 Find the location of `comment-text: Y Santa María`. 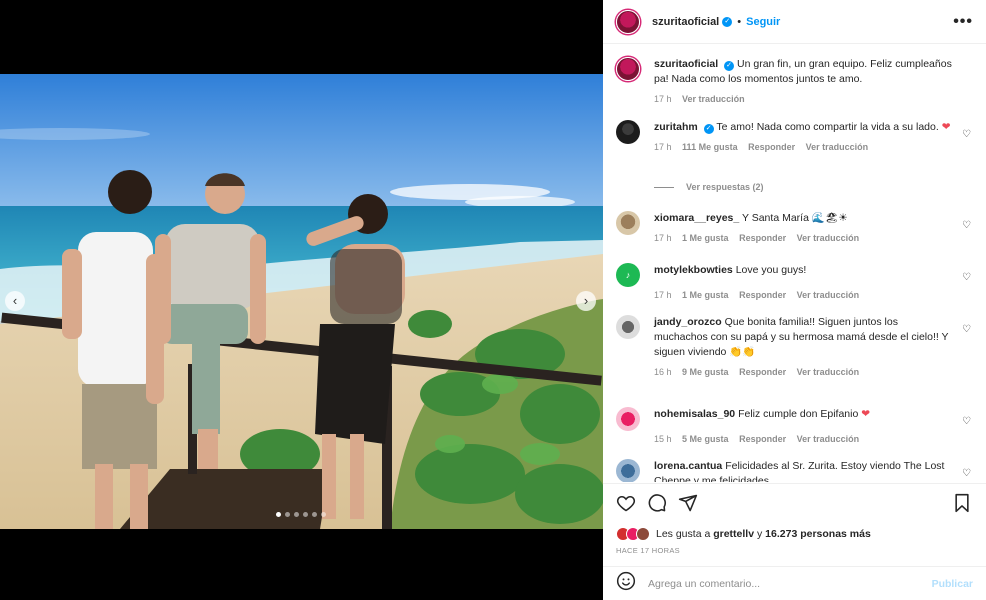

comment-text: Y Santa María is located at coordinates (775, 218).